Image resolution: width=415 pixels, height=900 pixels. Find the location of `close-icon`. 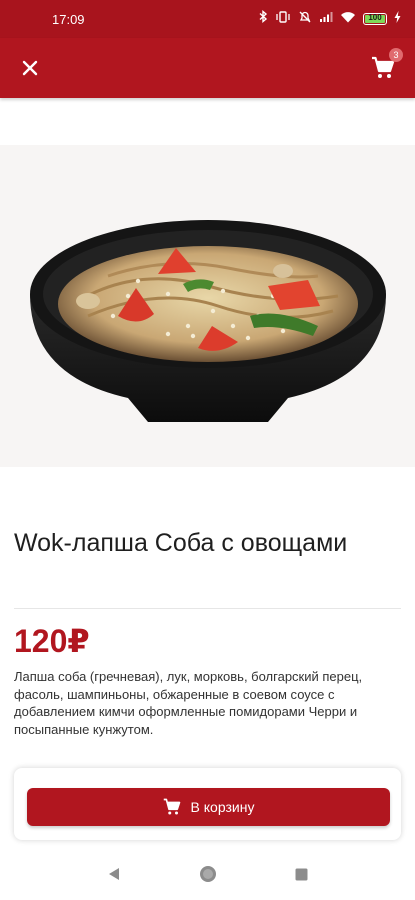

close-icon is located at coordinates (30, 68).